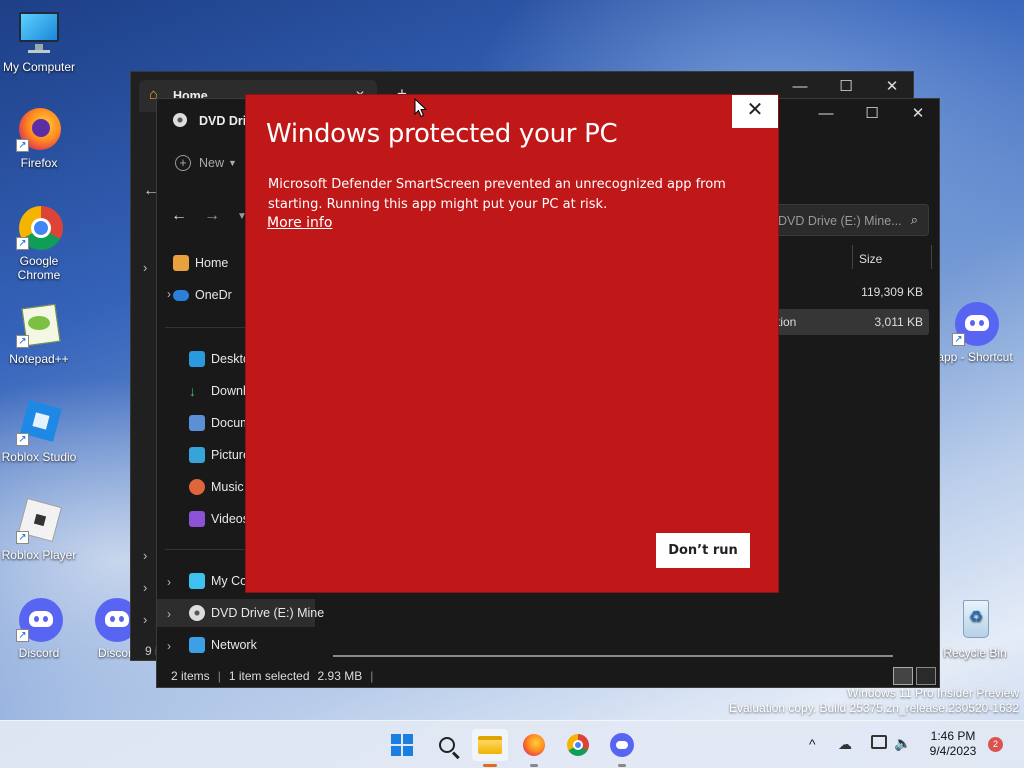 This screenshot has width=1024, height=768. I want to click on desktop-icon-recycle-bin: ♻ Recycle Bin, so click(975, 628).